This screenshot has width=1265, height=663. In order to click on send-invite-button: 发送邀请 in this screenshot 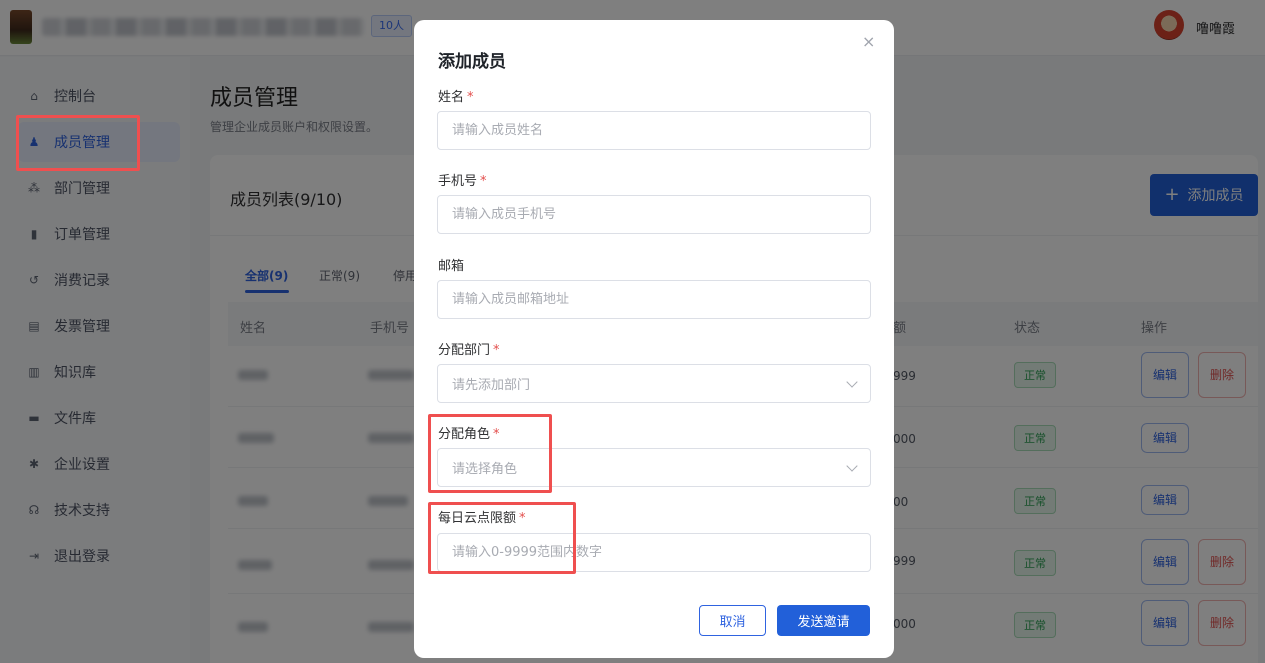, I will do `click(823, 620)`.